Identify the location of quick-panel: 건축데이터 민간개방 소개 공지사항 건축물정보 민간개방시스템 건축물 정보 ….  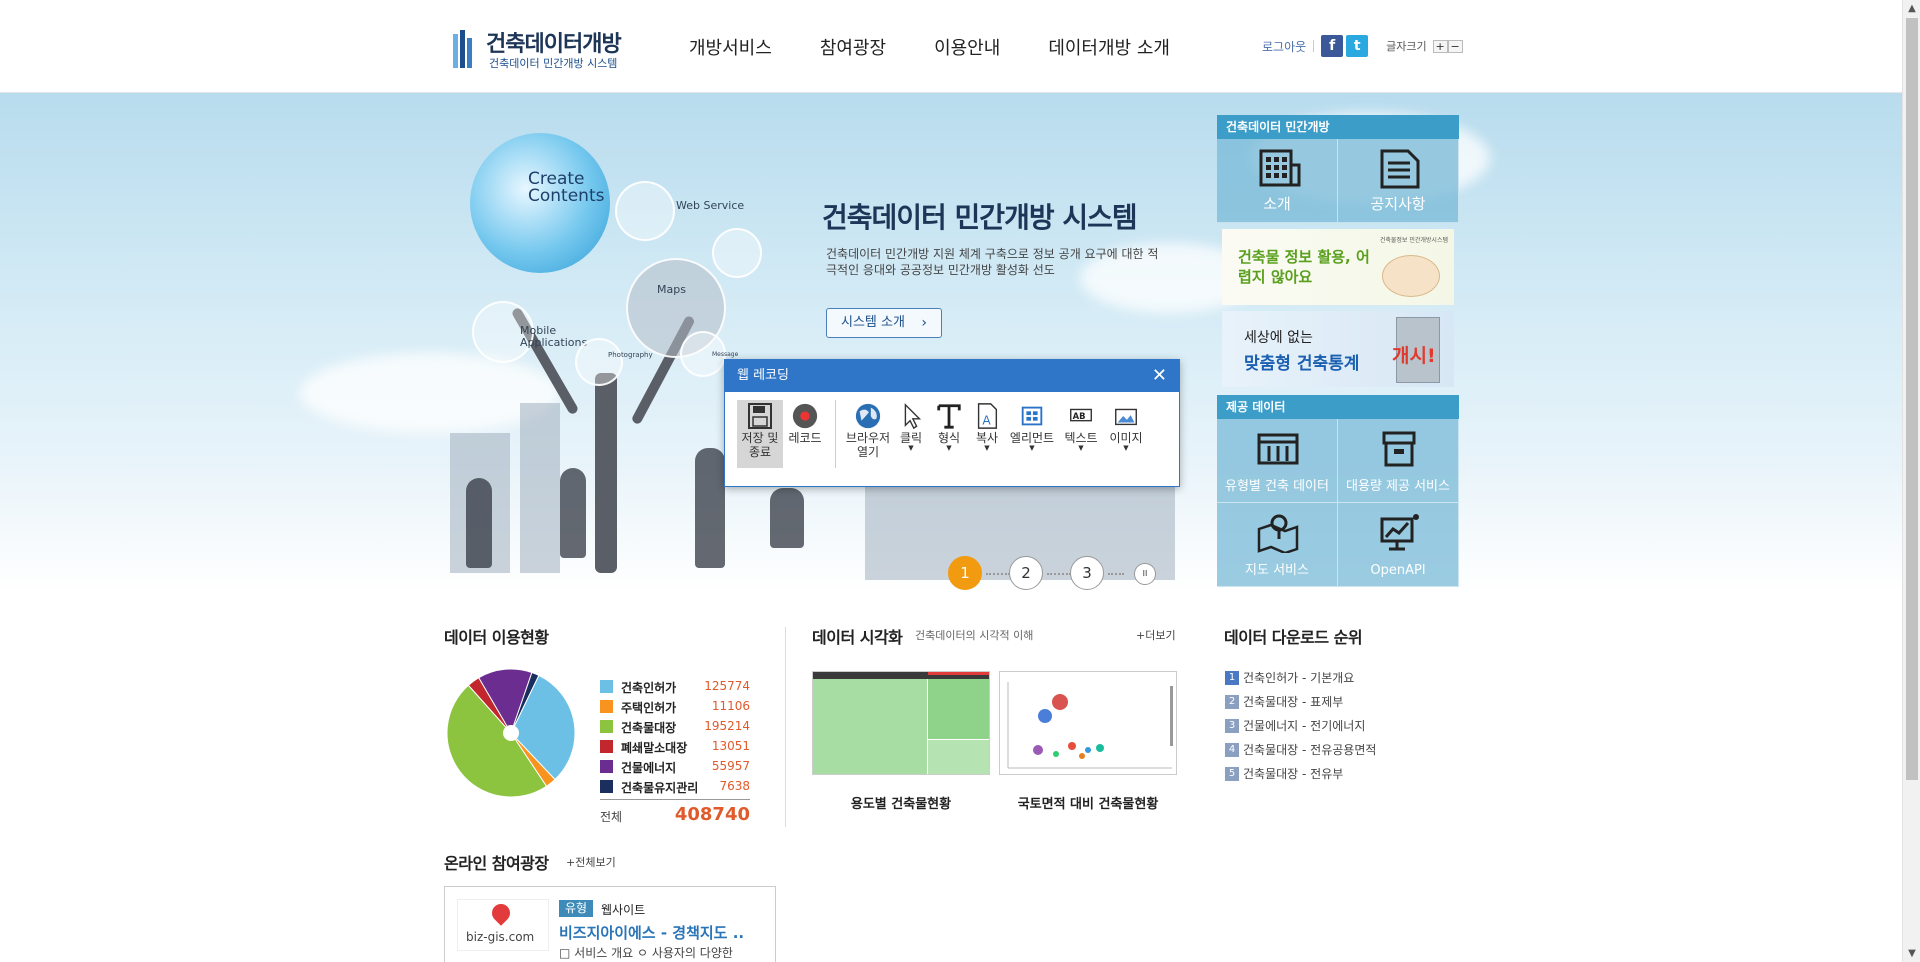
(1338, 352).